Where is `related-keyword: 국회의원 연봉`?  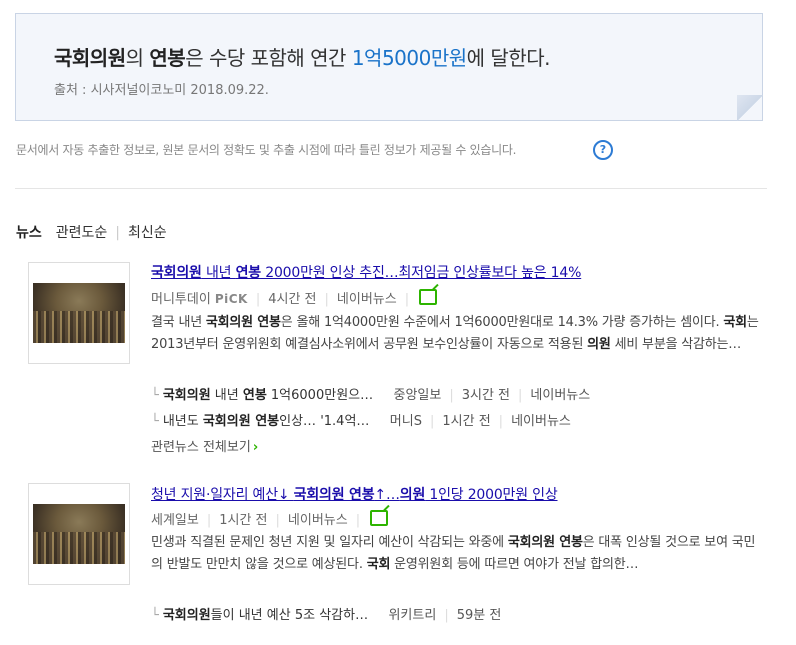
related-keyword: 국회의원 연봉 is located at coordinates (241, 421).